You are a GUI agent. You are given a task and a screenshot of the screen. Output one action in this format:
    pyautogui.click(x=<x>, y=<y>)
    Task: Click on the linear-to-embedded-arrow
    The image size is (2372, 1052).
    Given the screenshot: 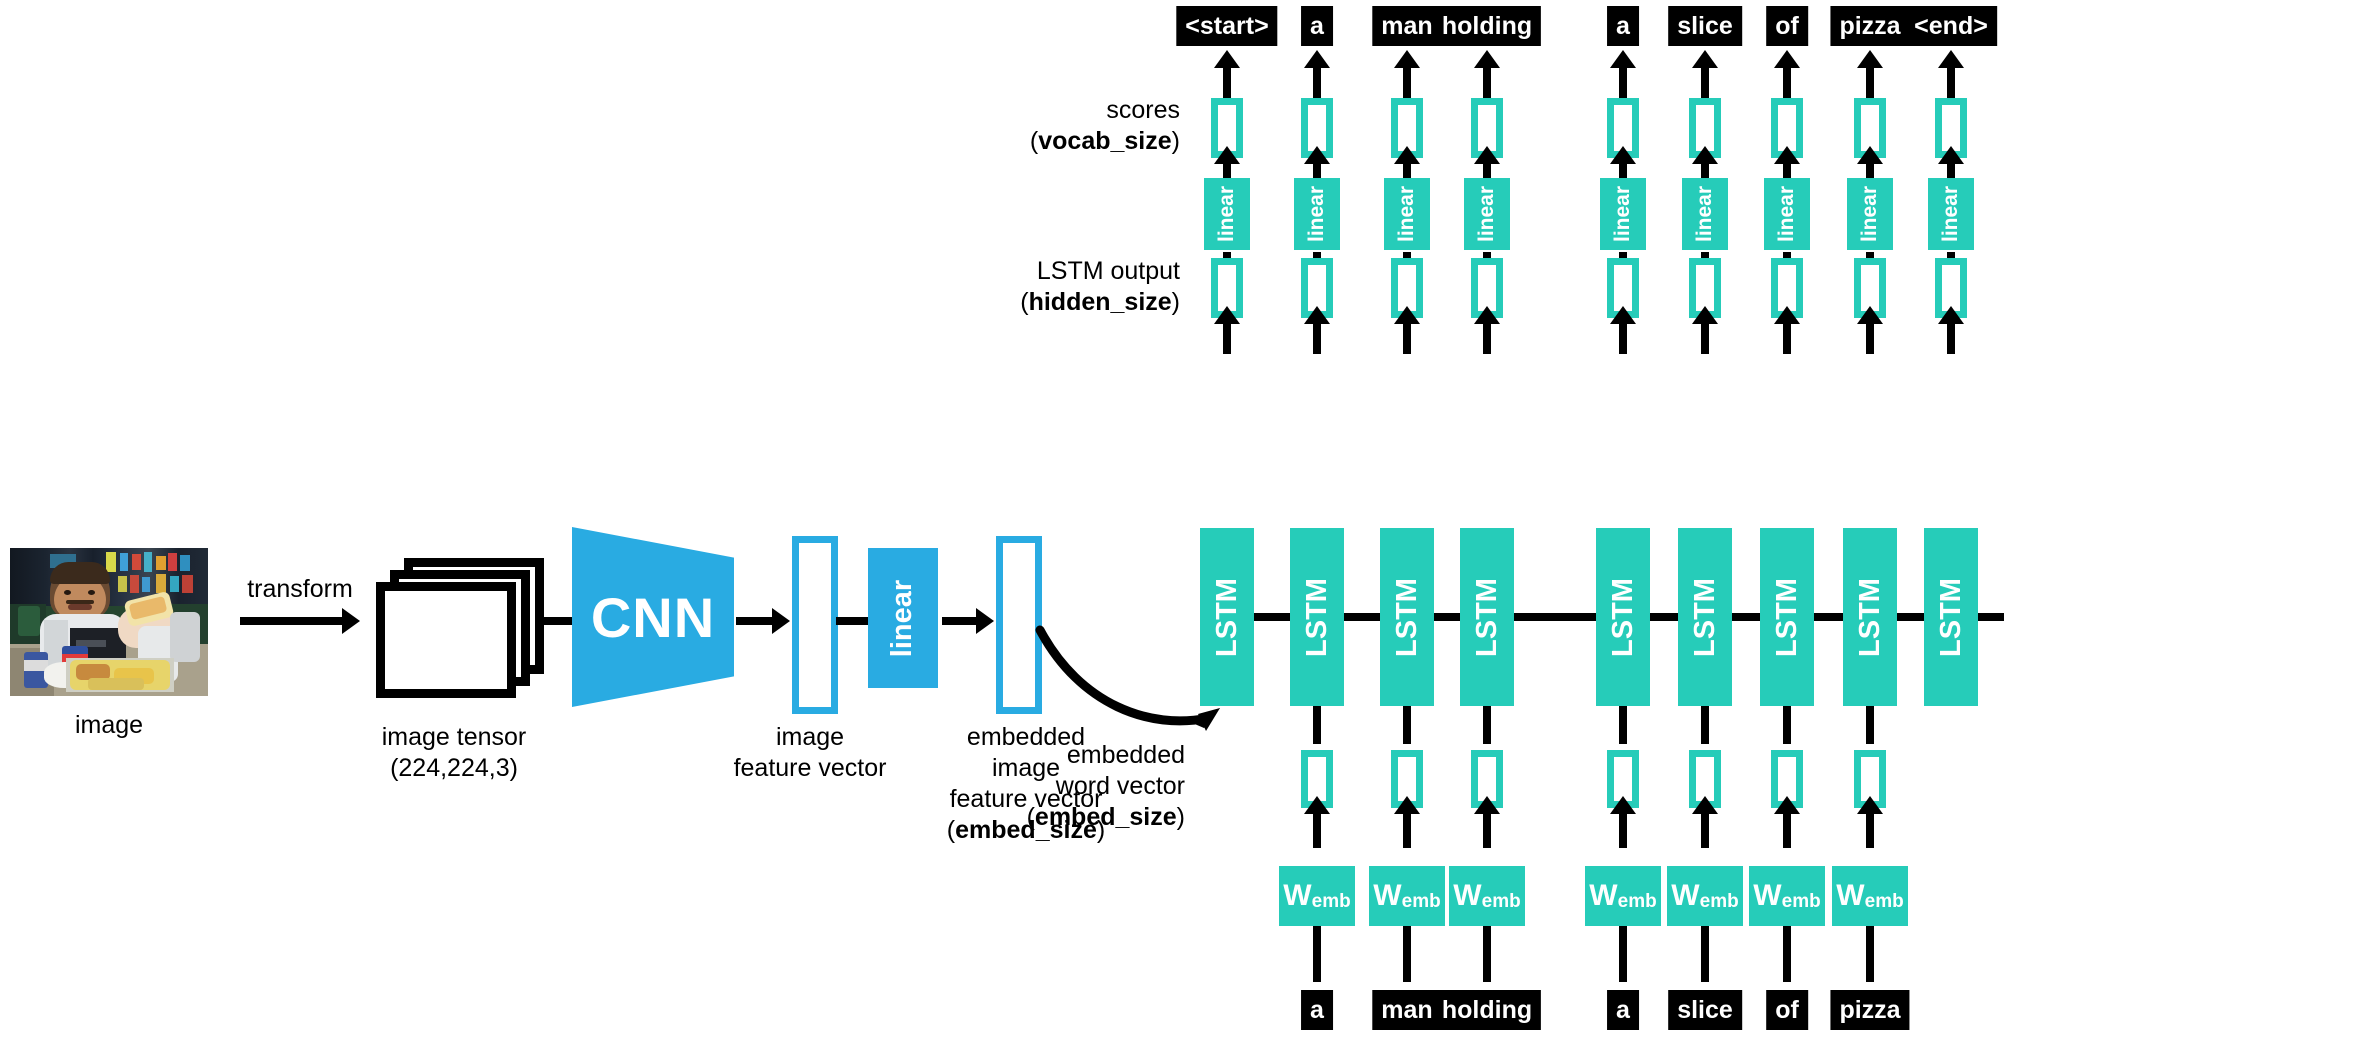 What is the action you would take?
    pyautogui.click(x=985, y=621)
    